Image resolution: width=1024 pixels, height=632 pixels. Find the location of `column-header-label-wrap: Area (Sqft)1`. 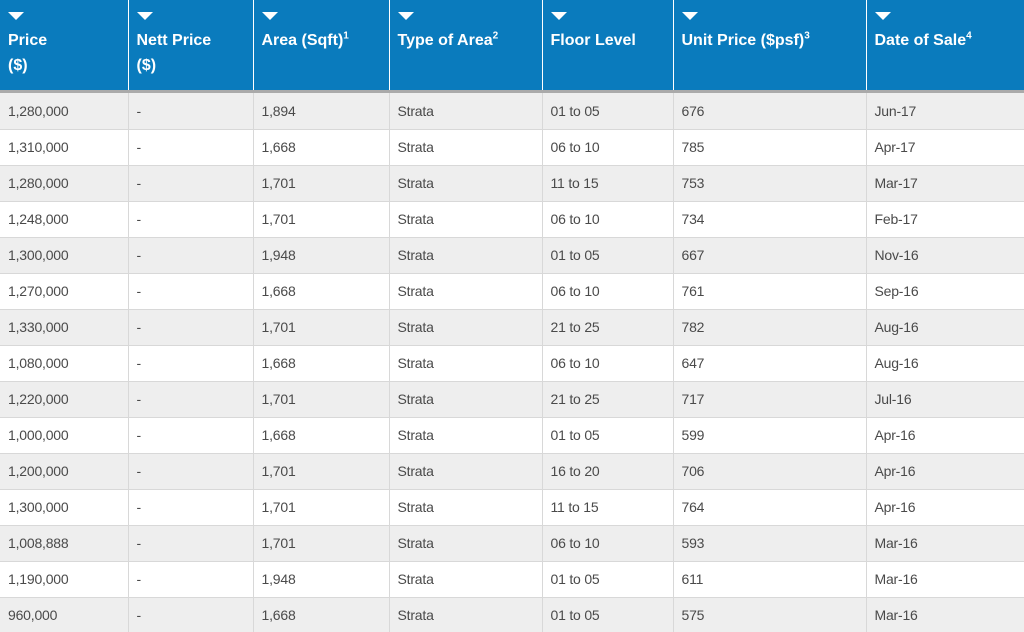

column-header-label-wrap: Area (Sqft)1 is located at coordinates (321, 40).